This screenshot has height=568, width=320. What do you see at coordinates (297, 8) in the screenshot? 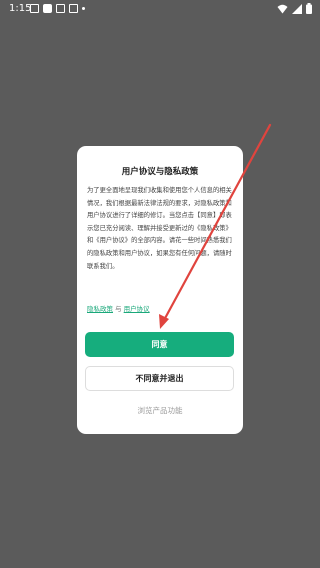
I see `signal-icon` at bounding box center [297, 8].